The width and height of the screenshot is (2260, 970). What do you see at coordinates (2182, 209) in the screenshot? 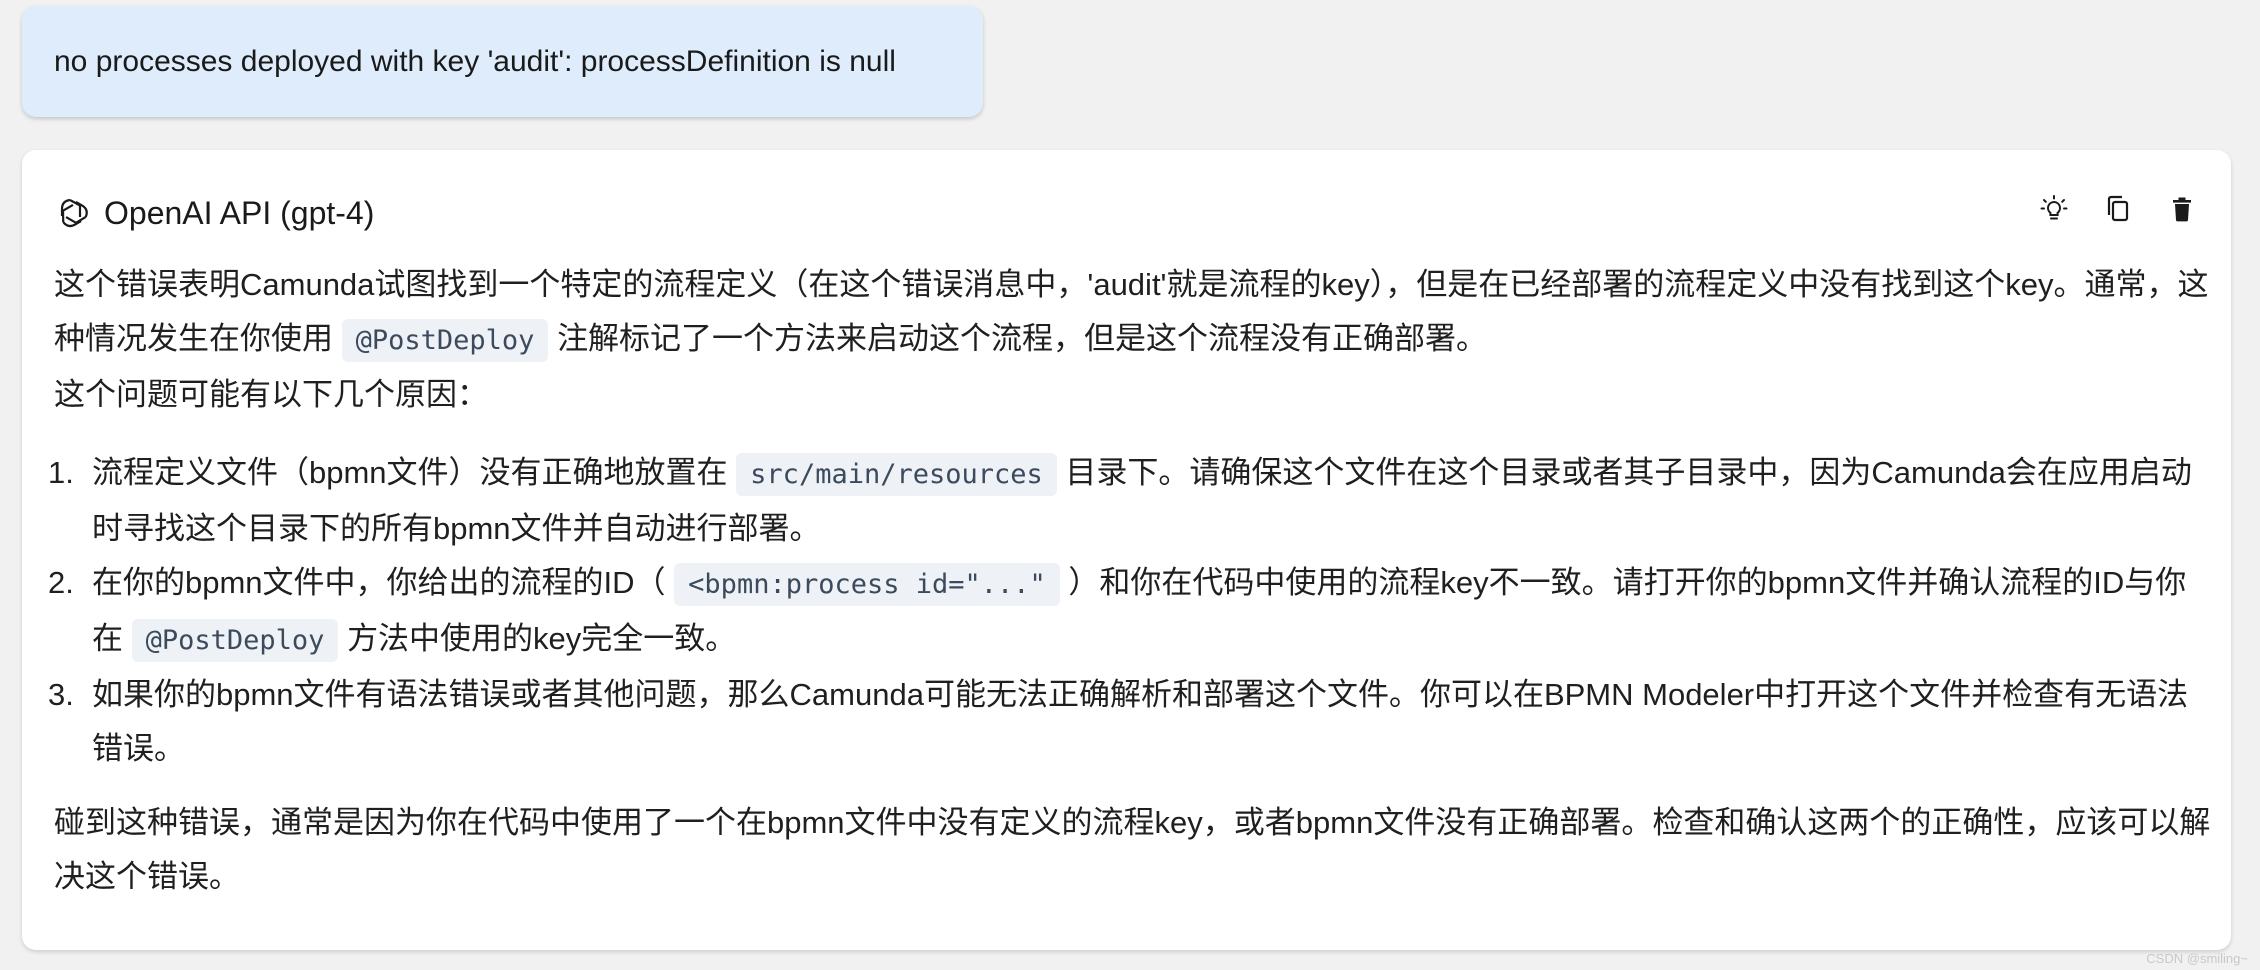
I see `trash-icon` at bounding box center [2182, 209].